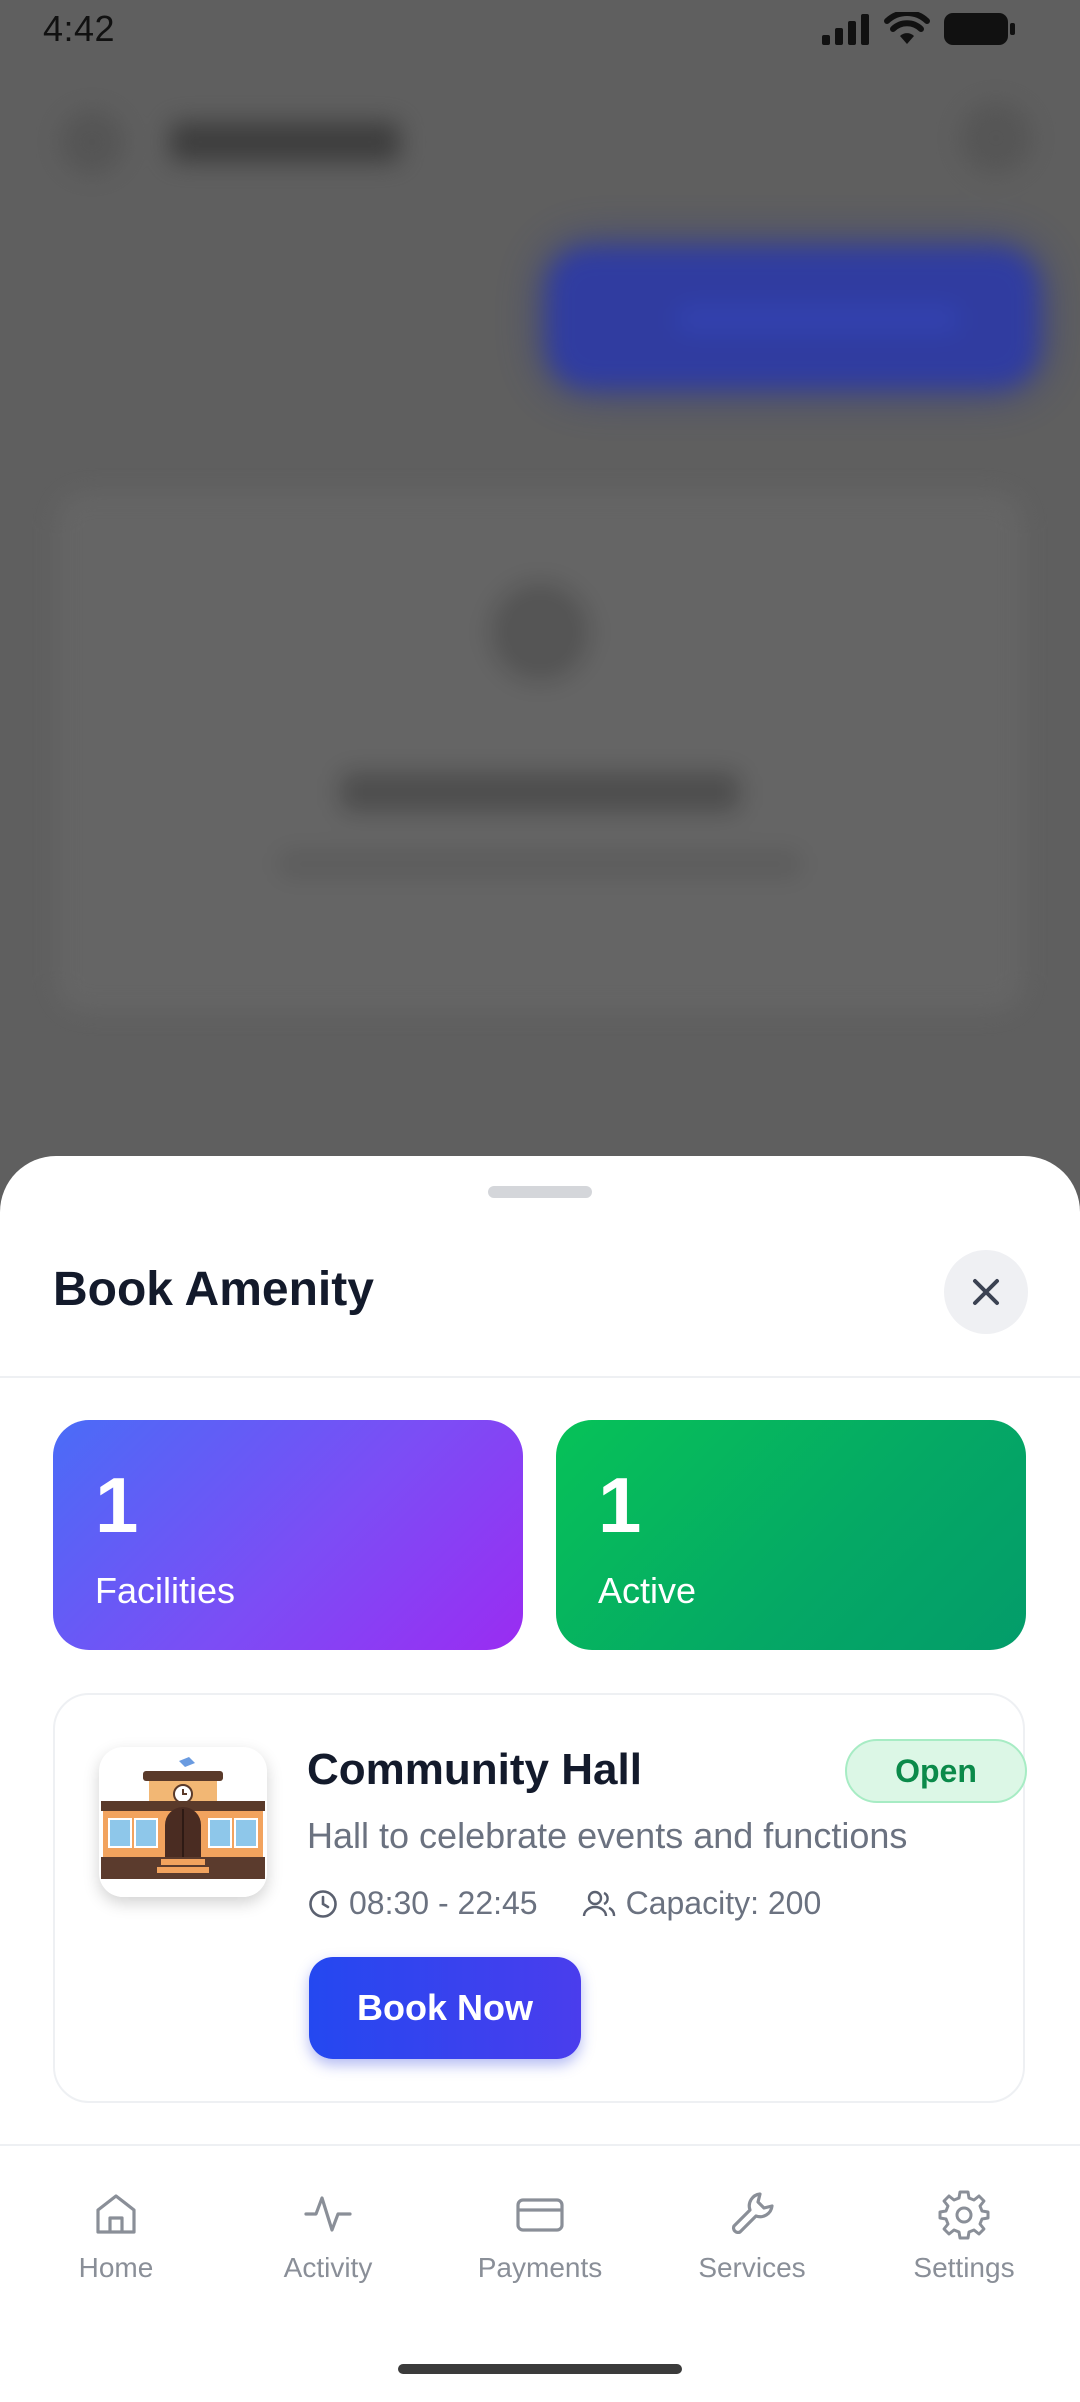 The height and width of the screenshot is (2402, 1080). What do you see at coordinates (323, 1903) in the screenshot?
I see `clock-icon` at bounding box center [323, 1903].